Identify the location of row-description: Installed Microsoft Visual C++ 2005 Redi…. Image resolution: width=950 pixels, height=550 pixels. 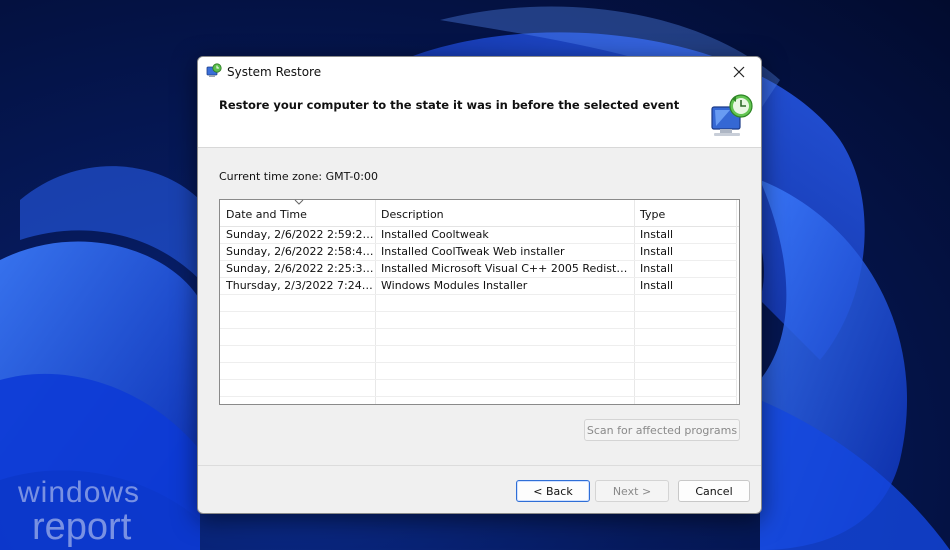
(506, 268).